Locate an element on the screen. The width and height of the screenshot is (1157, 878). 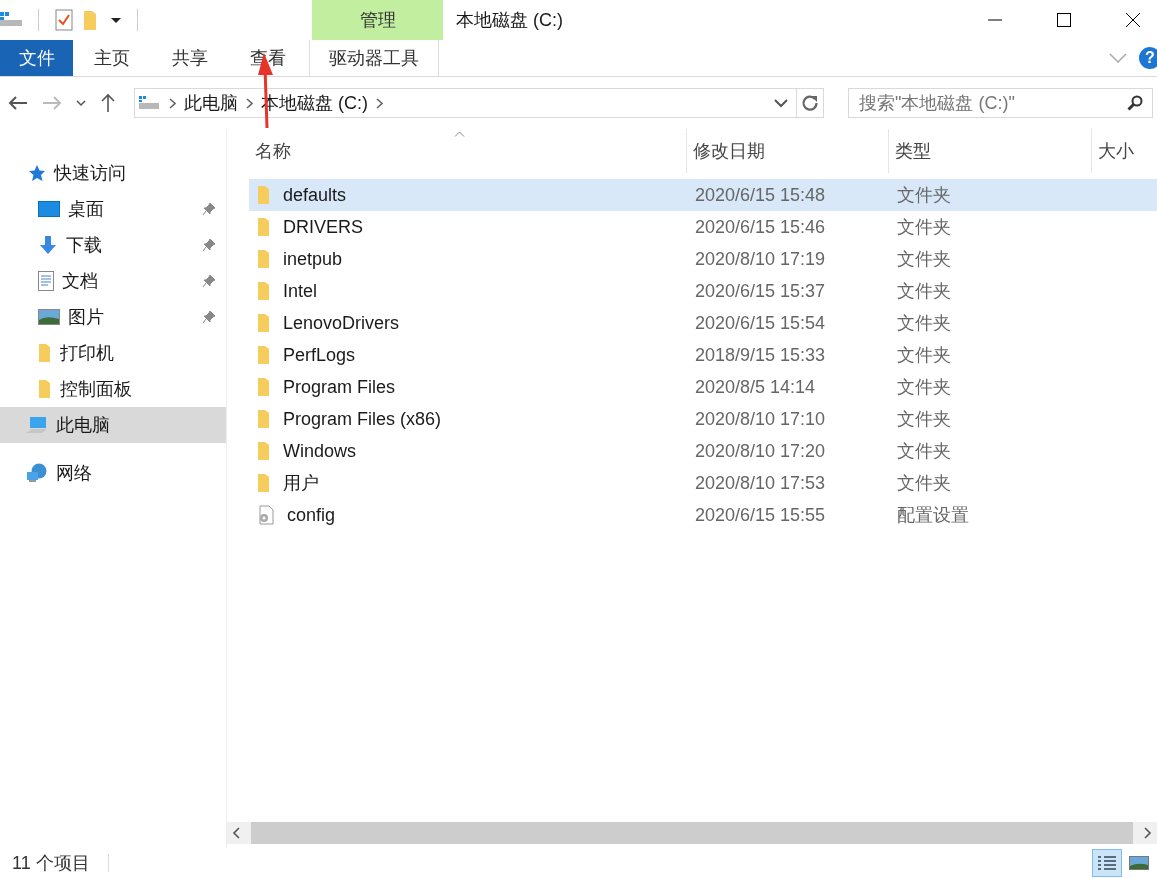
landscape-icon is located at coordinates (1139, 863).